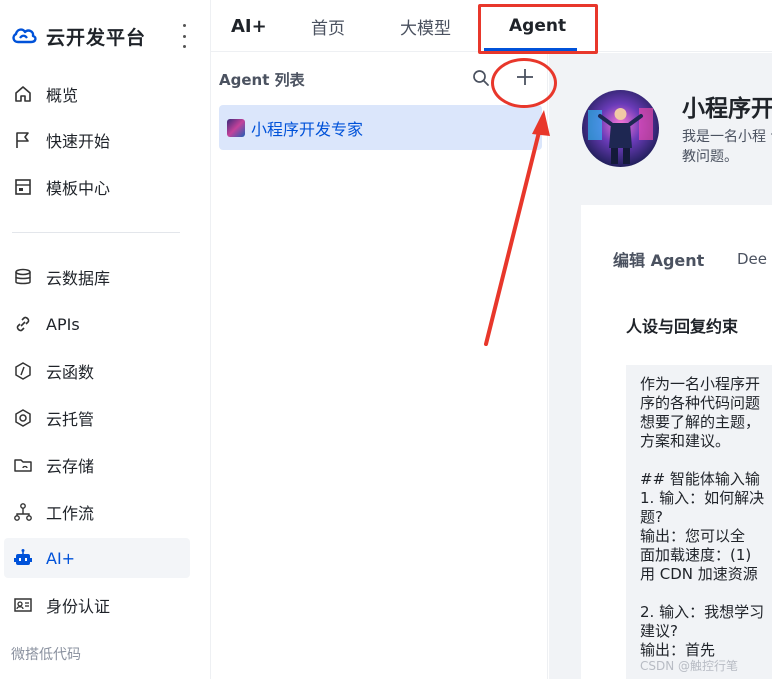  Describe the element at coordinates (702, 612) in the screenshot. I see `prompt-line: 2. 输入：我想学习` at that location.